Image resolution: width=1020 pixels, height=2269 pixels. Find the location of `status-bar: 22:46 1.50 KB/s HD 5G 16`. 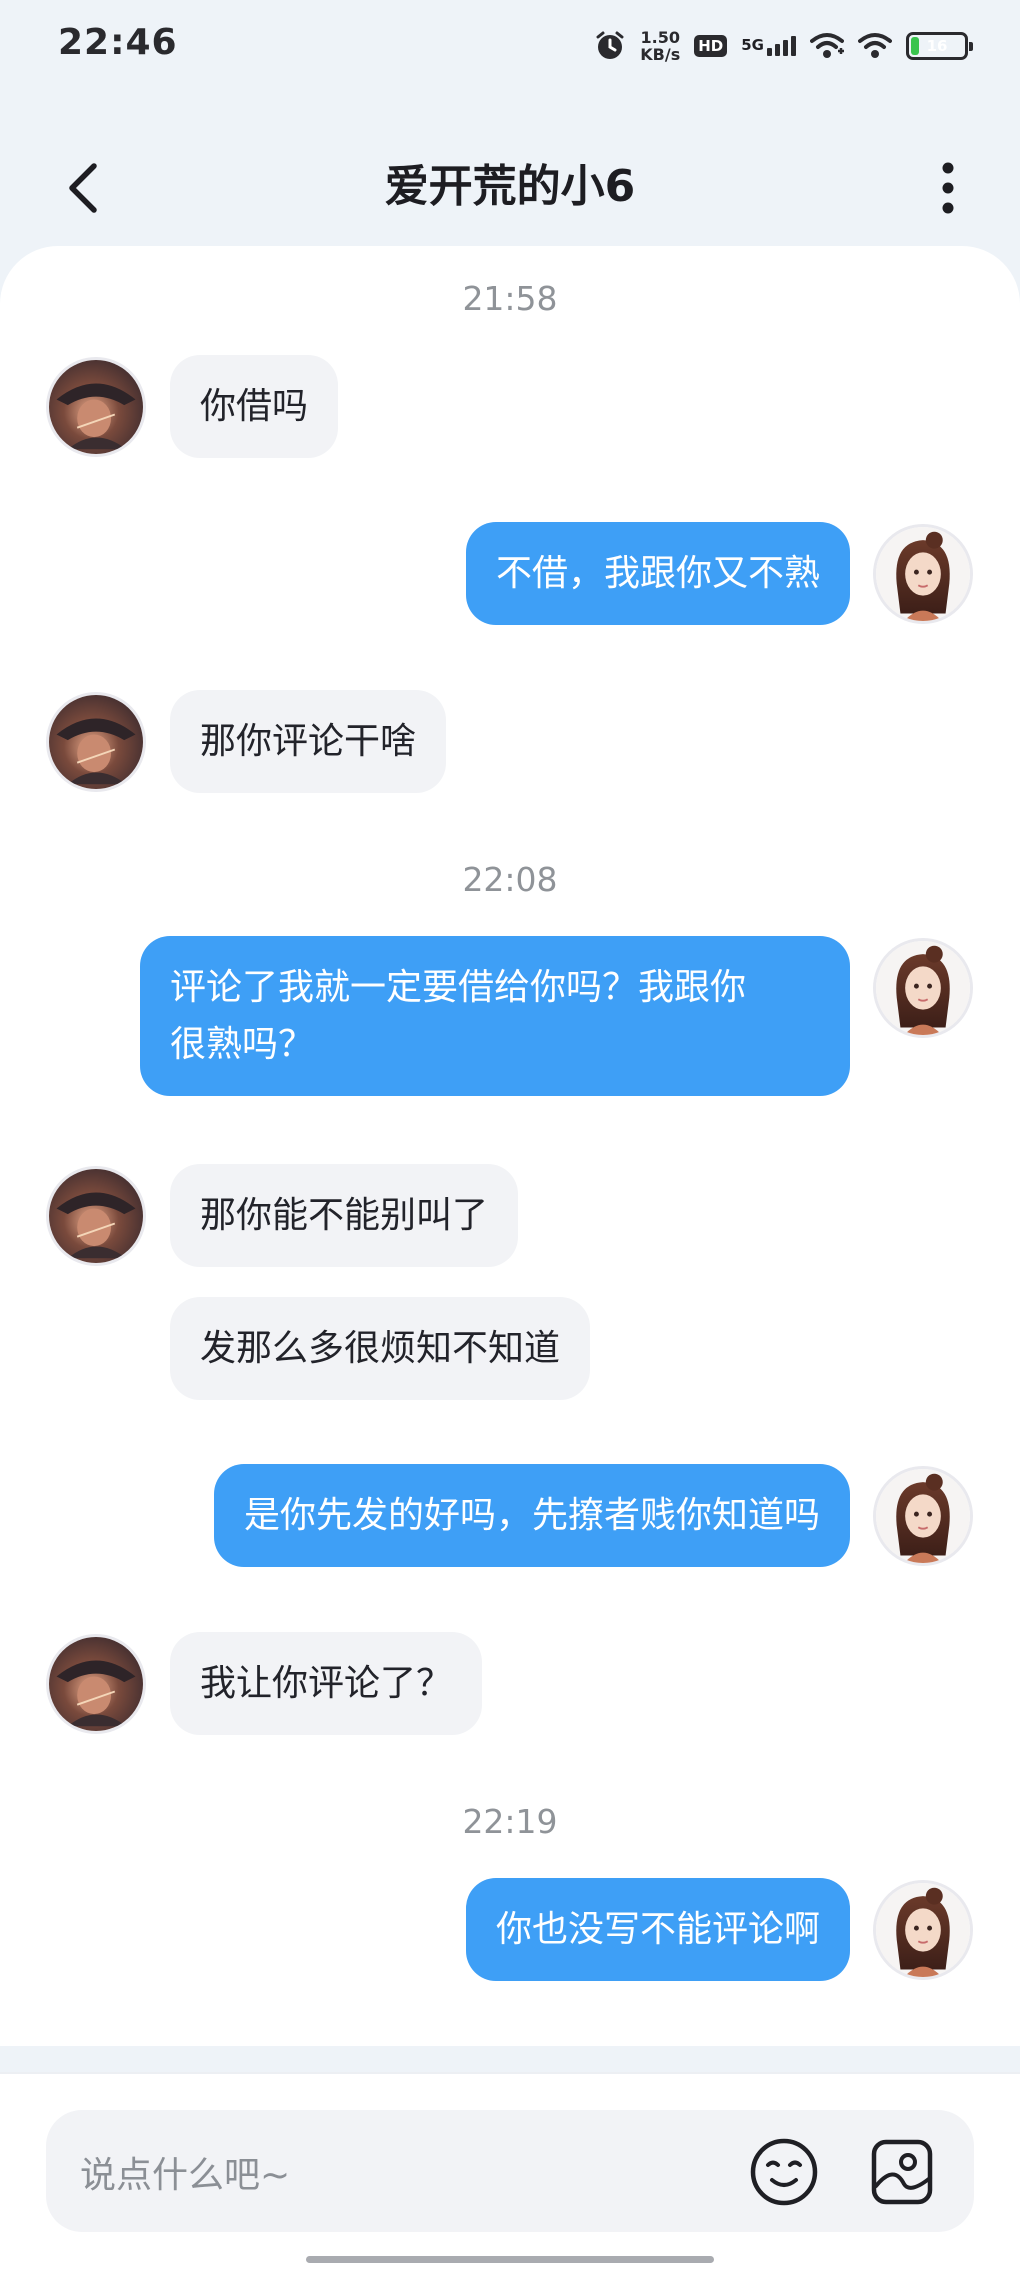

status-bar: 22:46 1.50 KB/s HD 5G 16 is located at coordinates (510, 48).